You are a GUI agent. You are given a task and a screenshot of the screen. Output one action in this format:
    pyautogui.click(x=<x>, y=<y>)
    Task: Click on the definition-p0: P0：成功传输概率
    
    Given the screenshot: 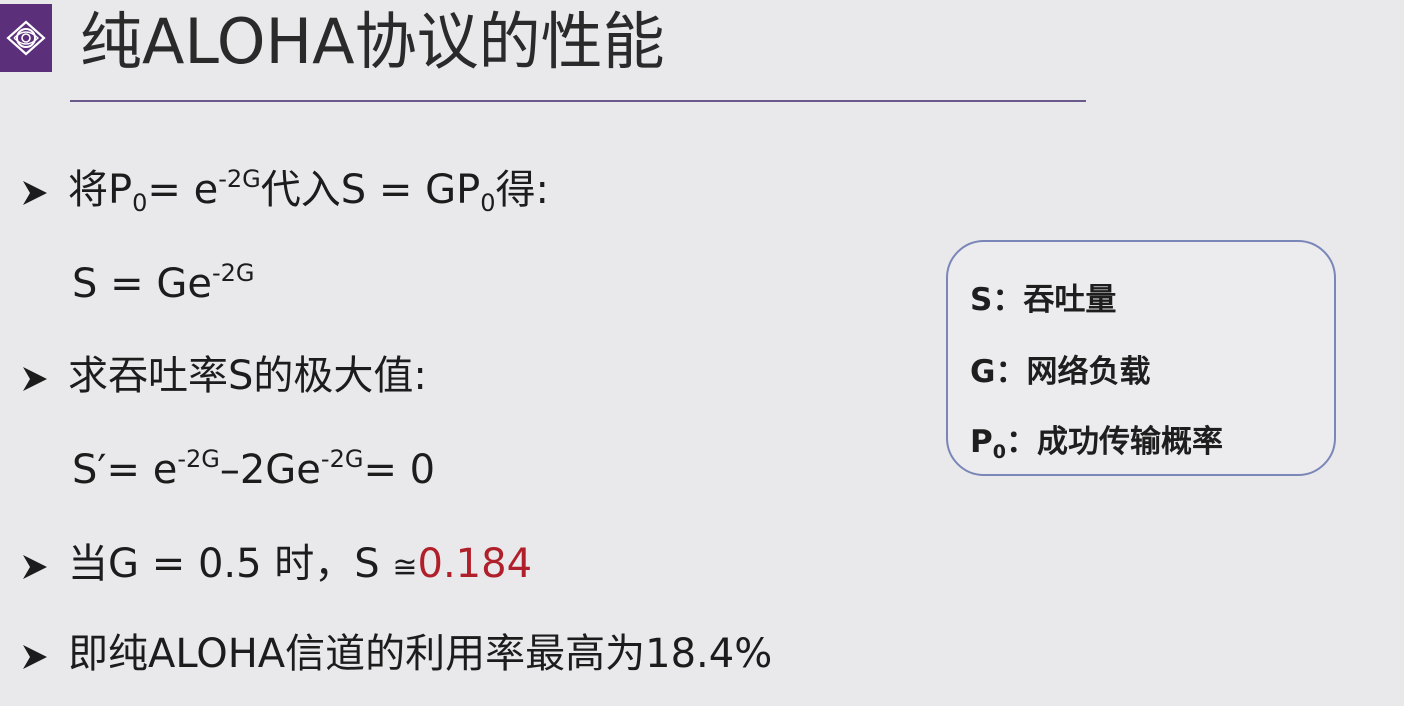 What is the action you would take?
    pyautogui.click(x=1096, y=442)
    